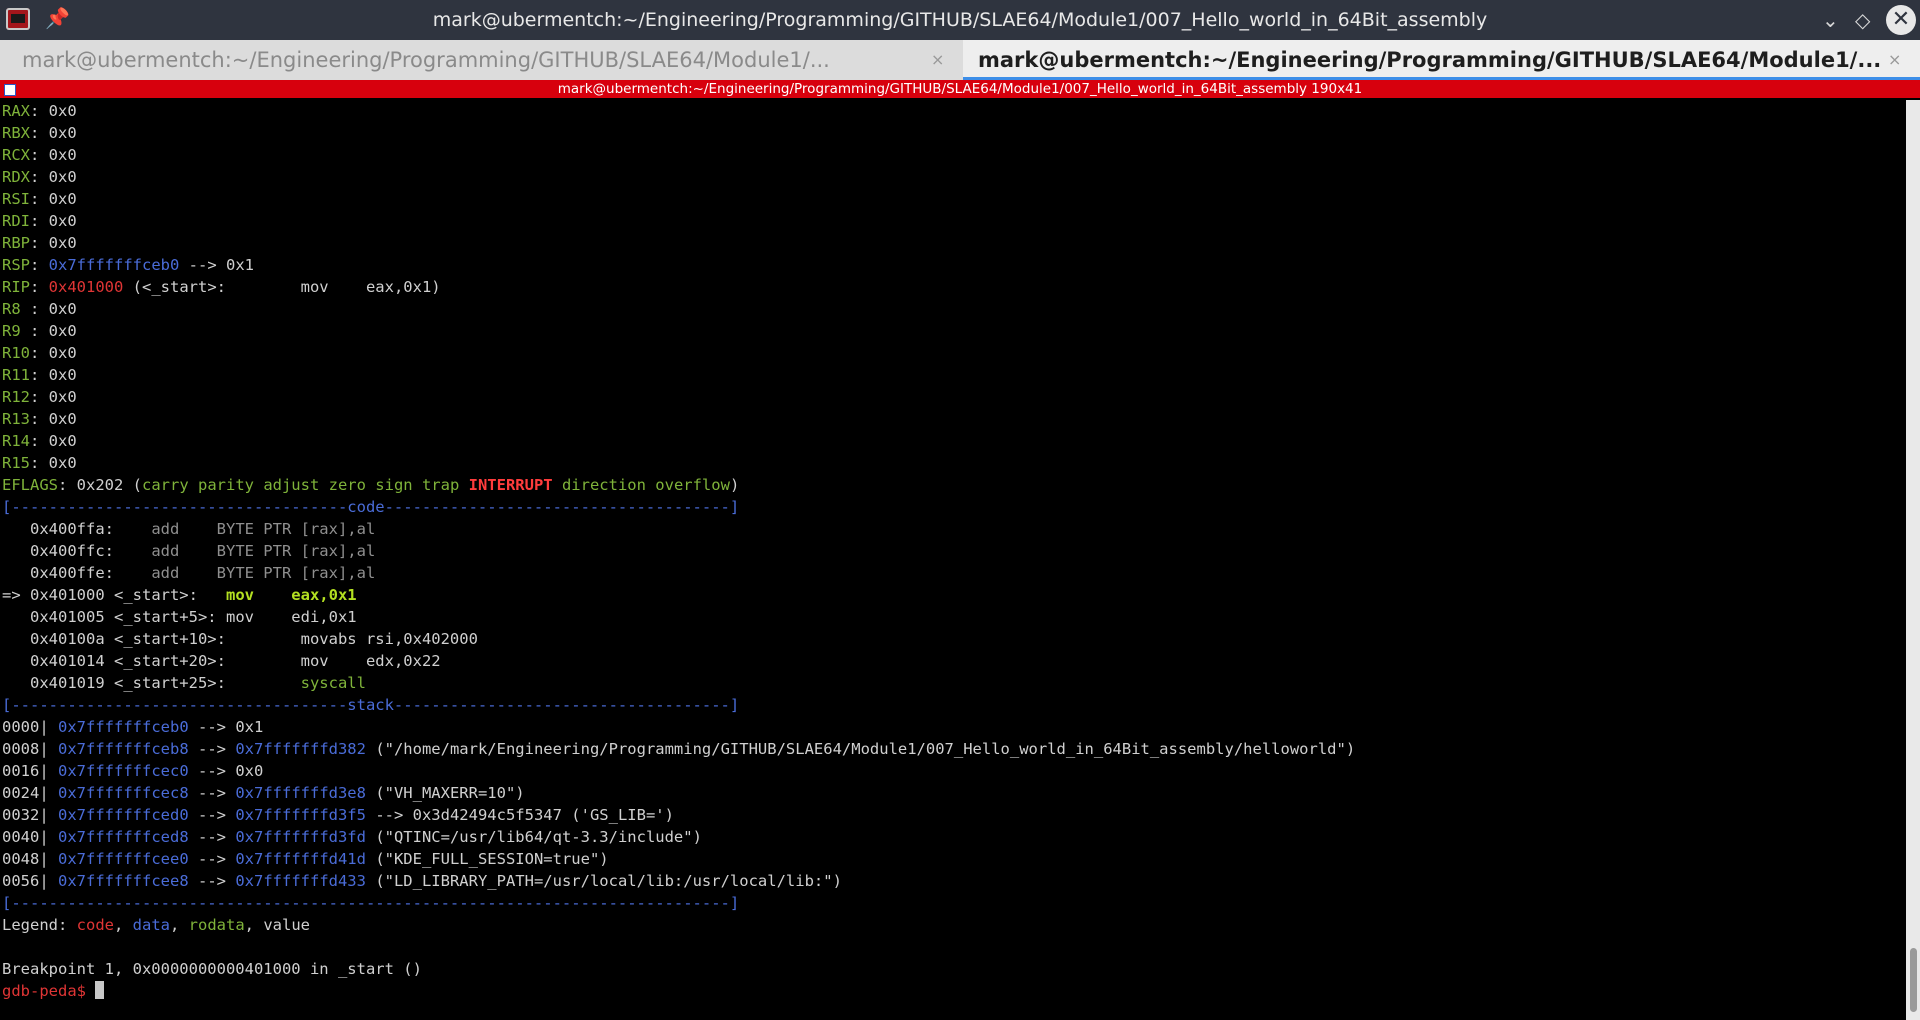 The image size is (1920, 1020). What do you see at coordinates (1901, 20) in the screenshot?
I see `close-window-button: ✕` at bounding box center [1901, 20].